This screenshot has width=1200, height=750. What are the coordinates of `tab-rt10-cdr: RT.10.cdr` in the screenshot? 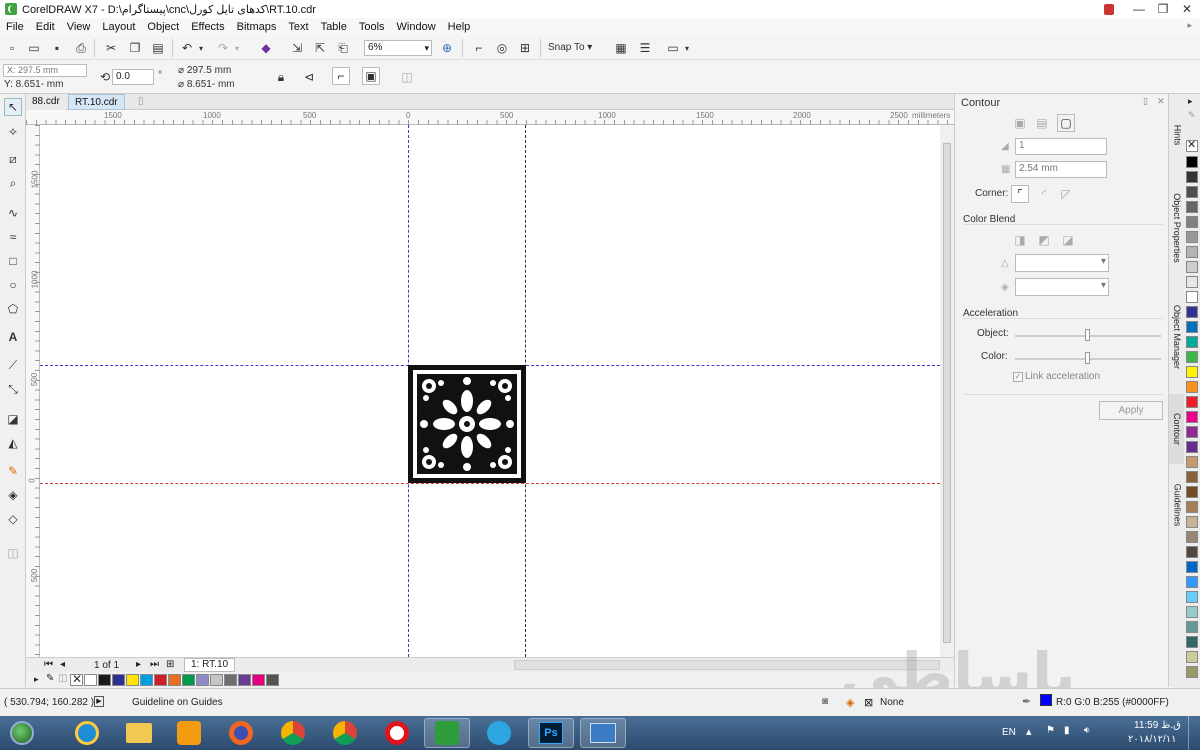 It's located at (96, 102).